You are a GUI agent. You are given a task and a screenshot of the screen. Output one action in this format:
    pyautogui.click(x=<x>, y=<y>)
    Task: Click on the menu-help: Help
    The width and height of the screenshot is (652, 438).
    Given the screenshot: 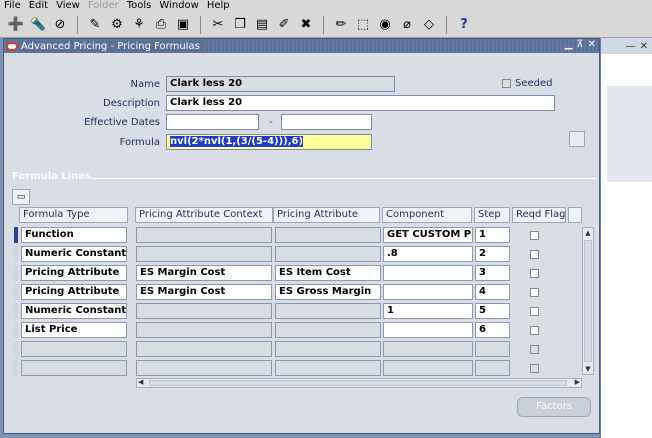 What is the action you would take?
    pyautogui.click(x=218, y=6)
    